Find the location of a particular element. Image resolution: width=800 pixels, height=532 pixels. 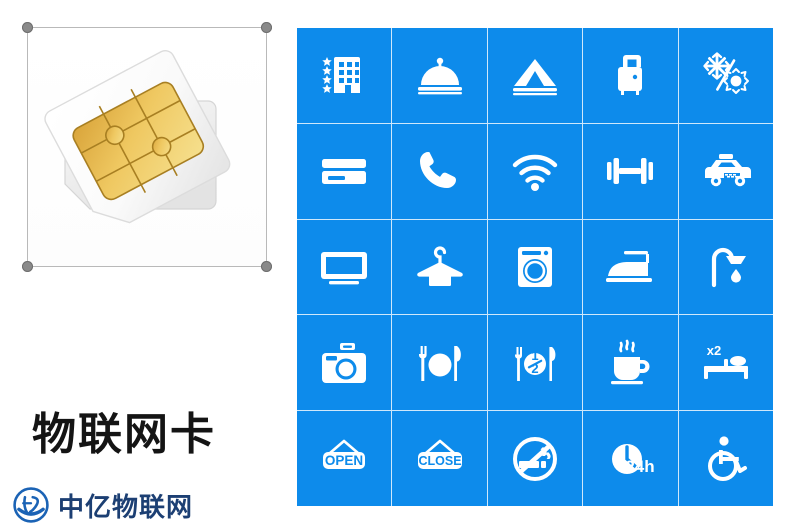

camping-tent-icon is located at coordinates (534, 77).